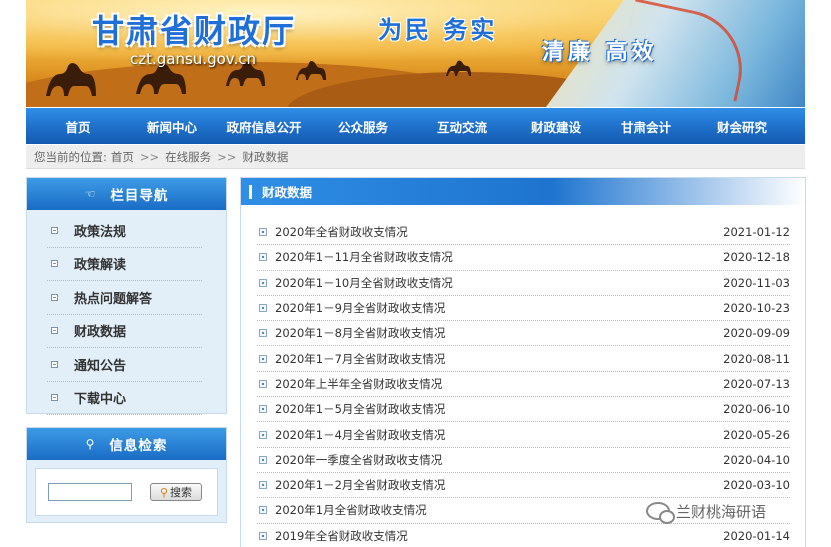 The height and width of the screenshot is (547, 831). Describe the element at coordinates (523, 309) in the screenshot. I see `list-item: 2020年1－9月全省财政收支情况 2020-10-23` at that location.